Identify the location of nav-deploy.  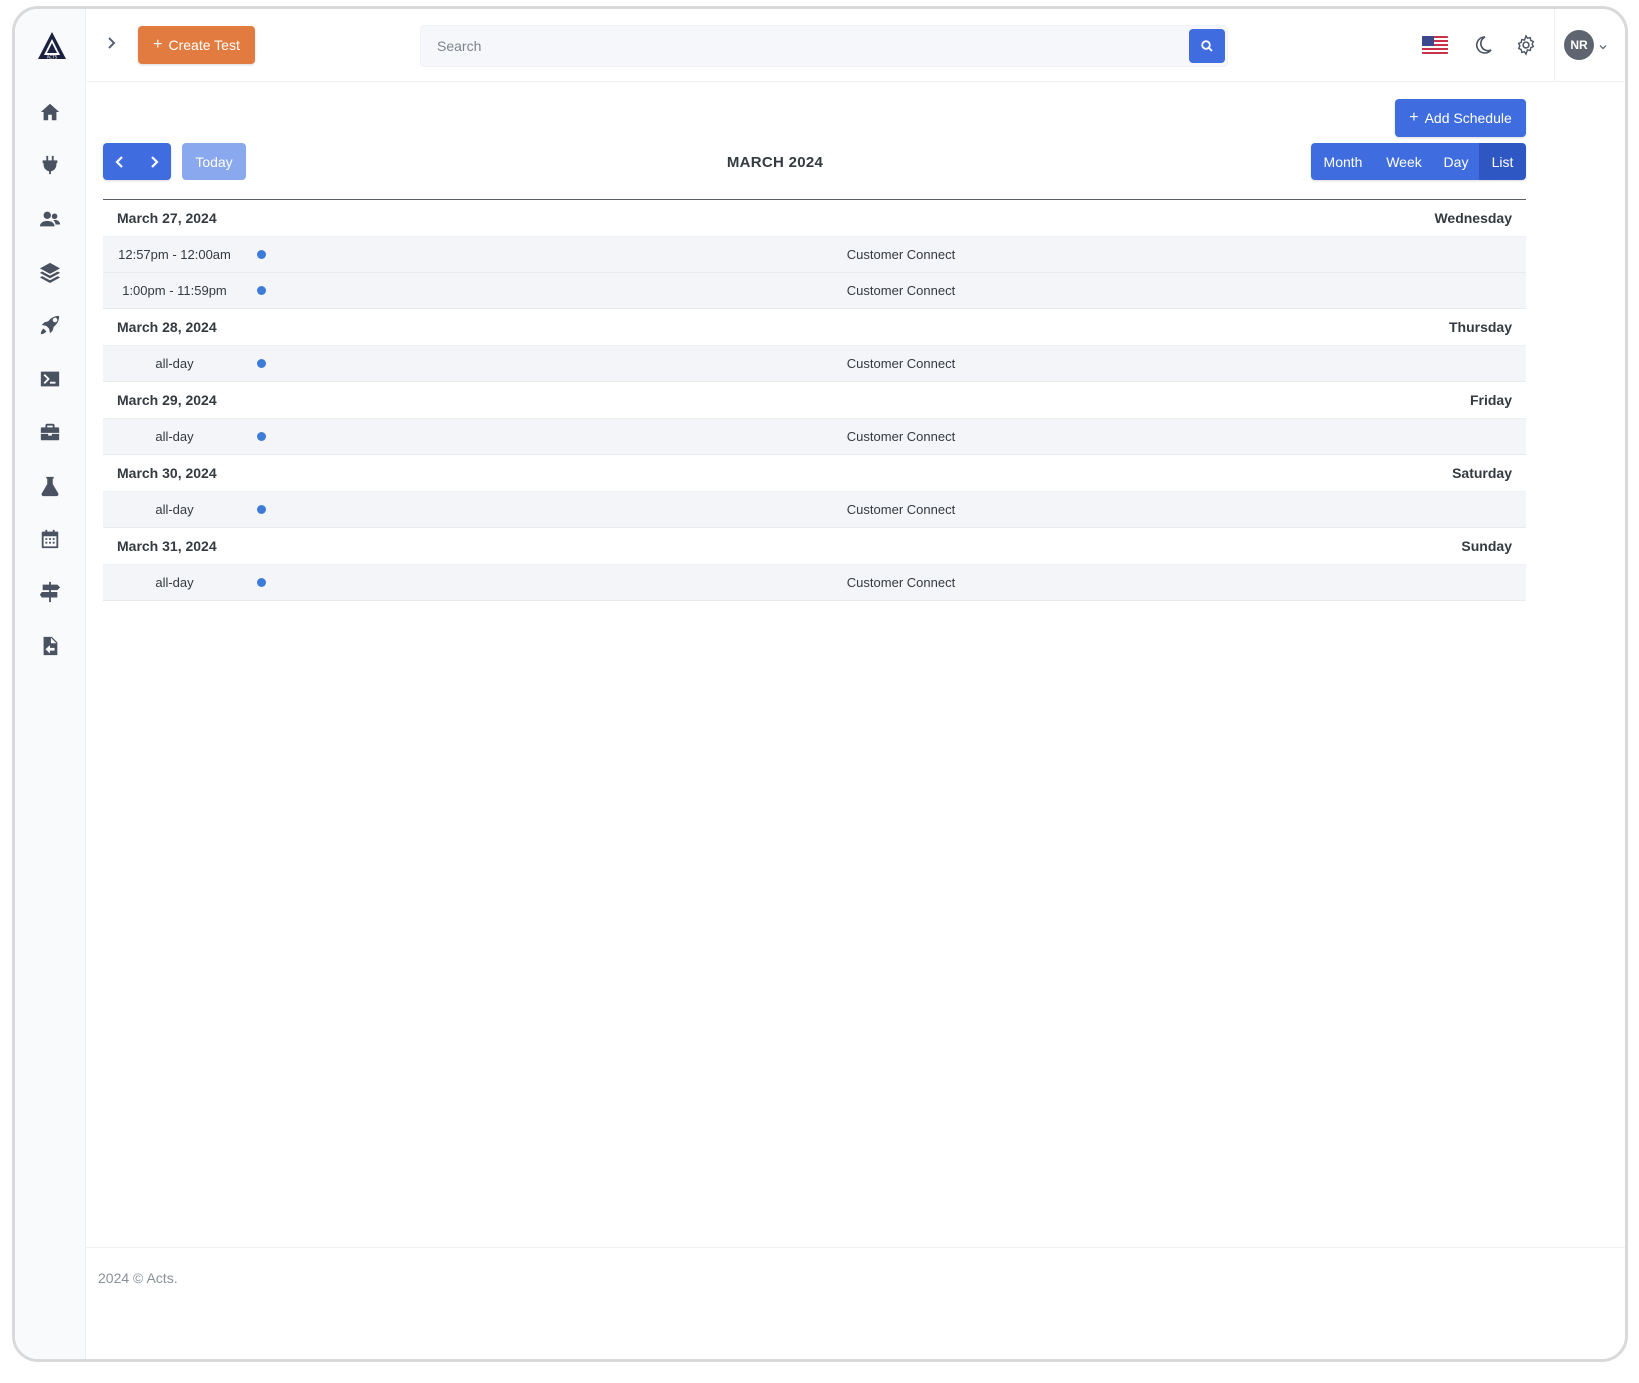
(50, 325).